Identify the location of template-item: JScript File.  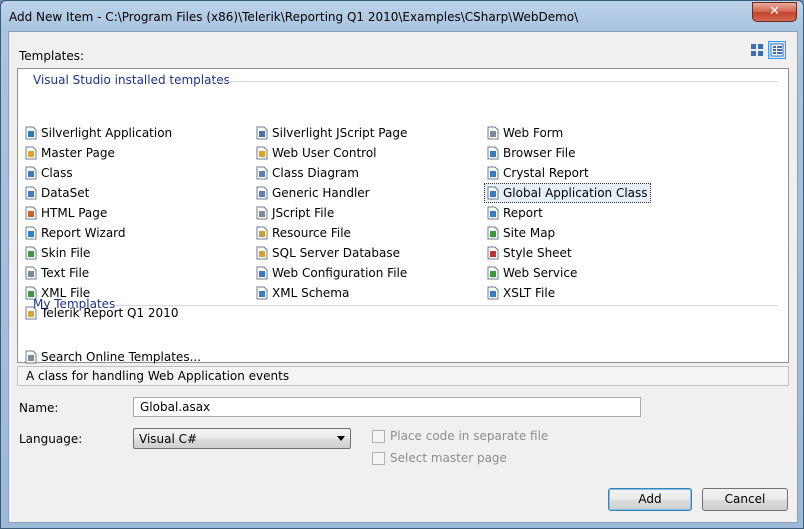
(295, 213).